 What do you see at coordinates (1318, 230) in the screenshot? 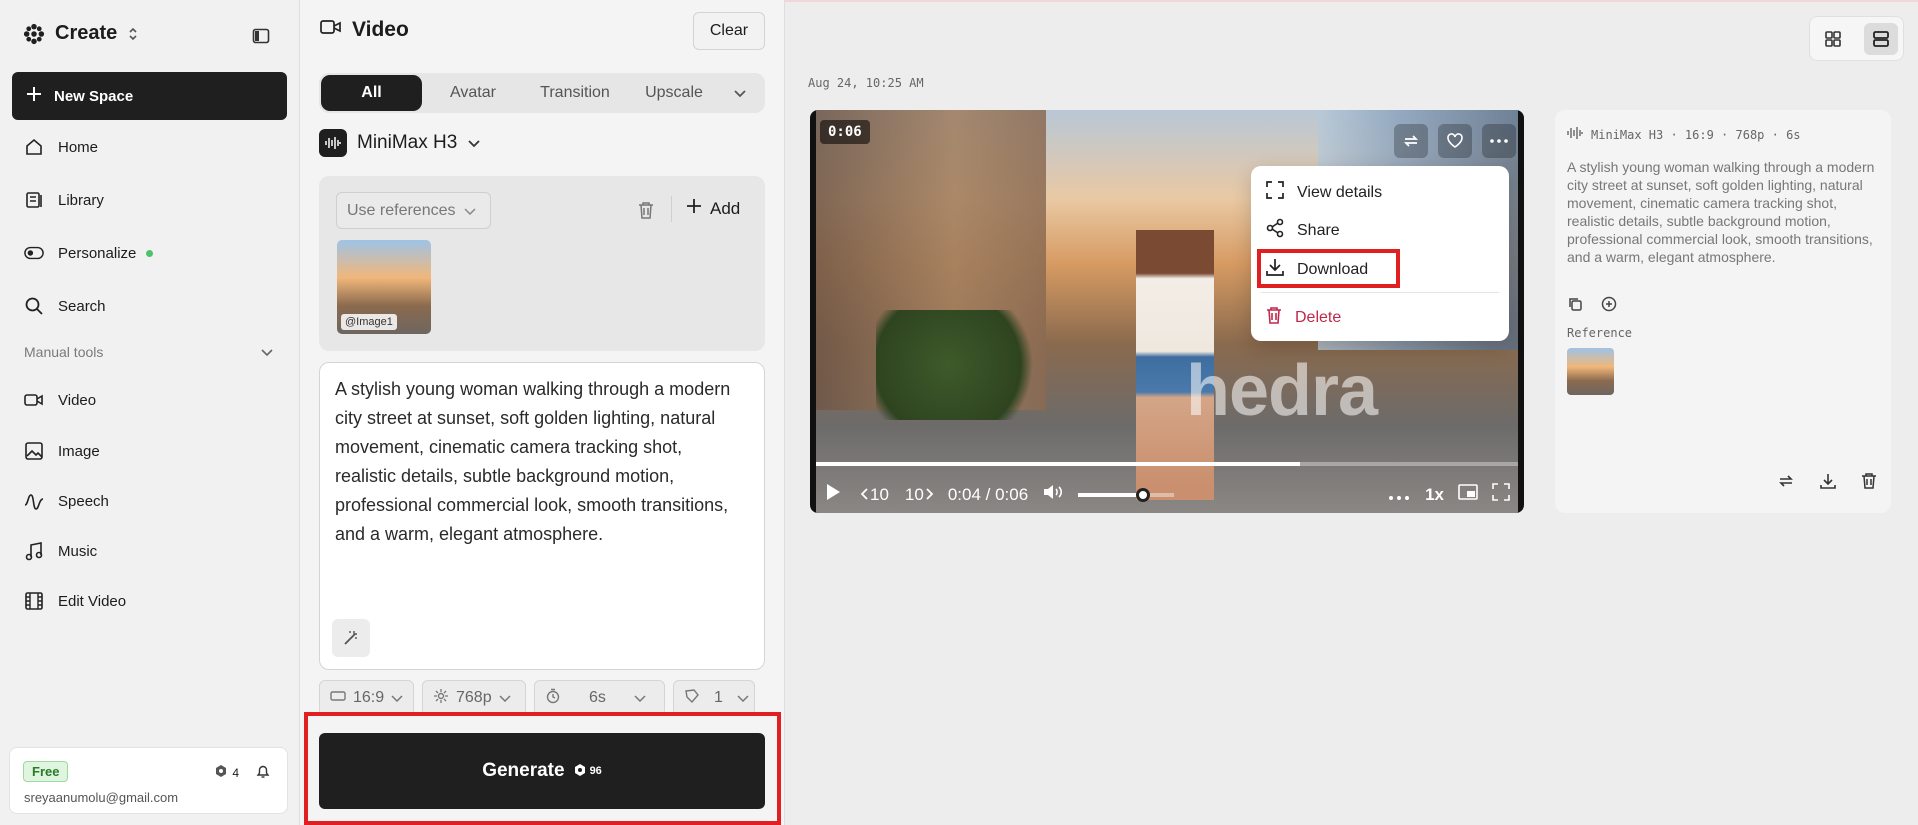
I see `menu-item-label: Share` at bounding box center [1318, 230].